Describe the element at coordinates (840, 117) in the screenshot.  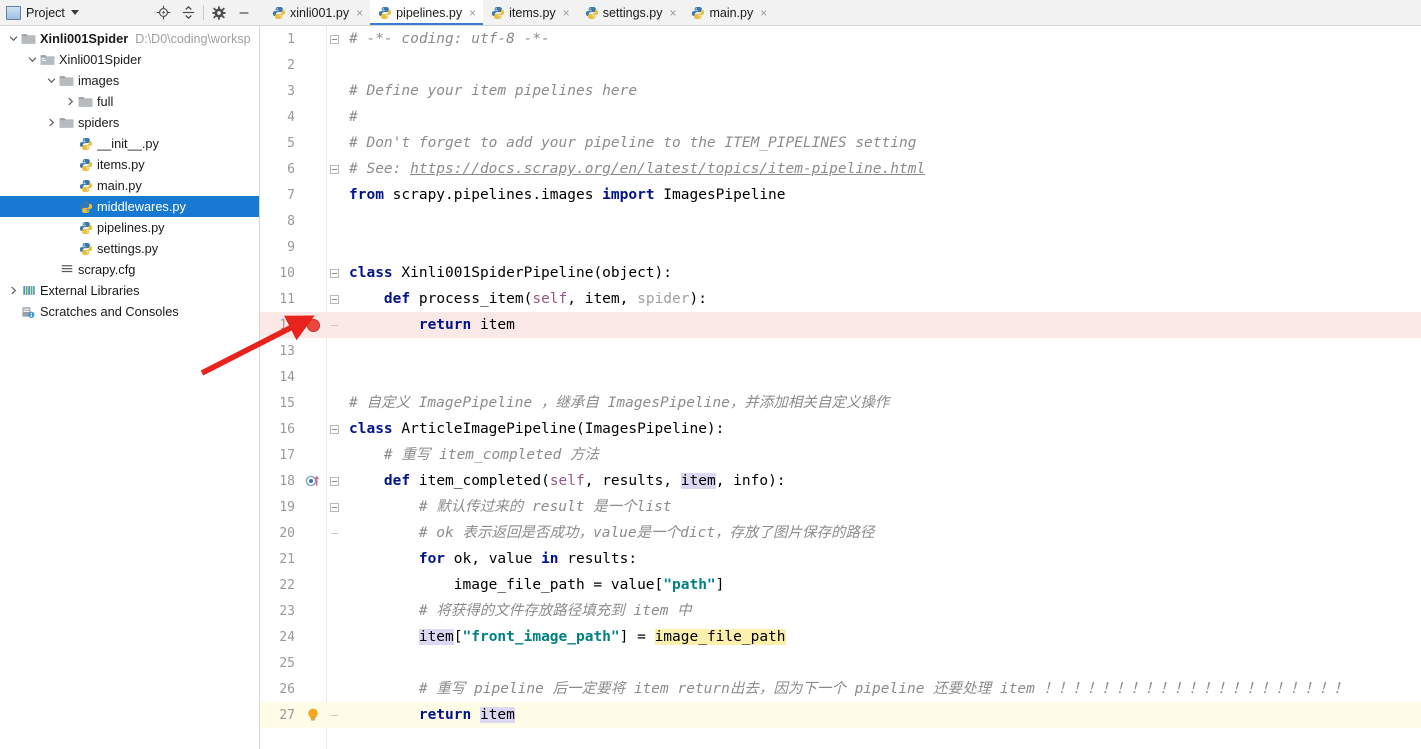
I see `code-line-4: 4 #` at that location.